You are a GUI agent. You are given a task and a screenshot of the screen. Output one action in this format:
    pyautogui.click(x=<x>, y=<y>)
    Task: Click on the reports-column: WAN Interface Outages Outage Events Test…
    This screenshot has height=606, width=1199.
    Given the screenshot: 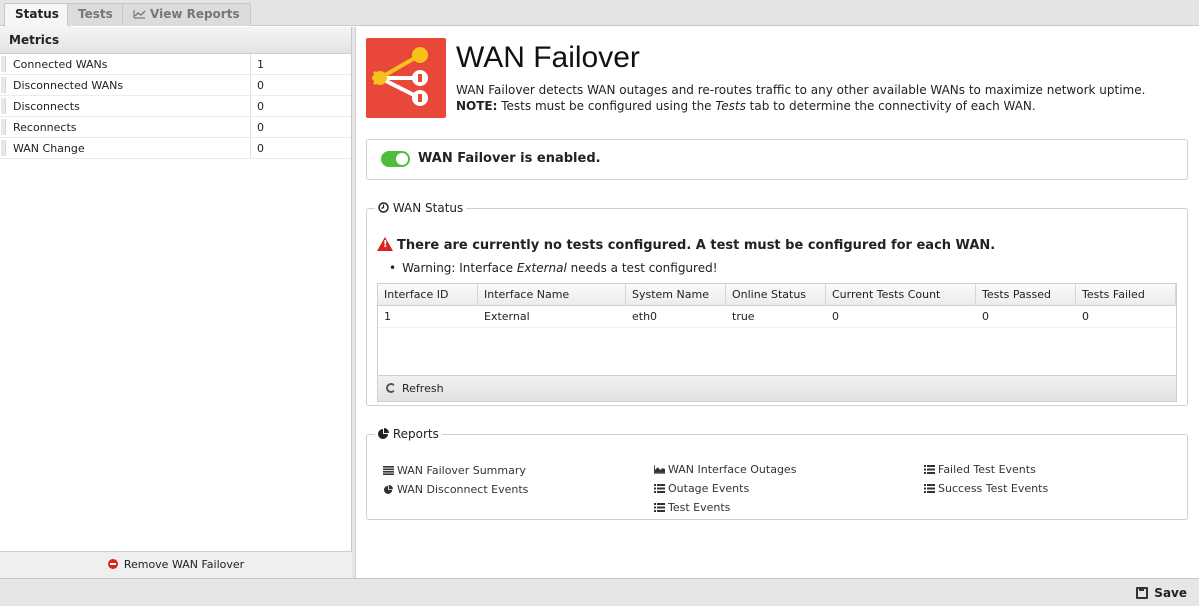 What is the action you would take?
    pyautogui.click(x=725, y=488)
    